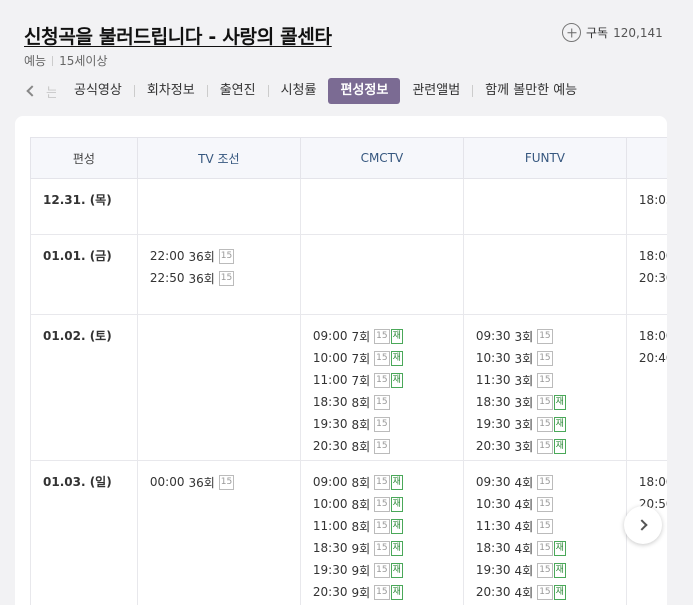  I want to click on tab-3: 시청률, so click(299, 91).